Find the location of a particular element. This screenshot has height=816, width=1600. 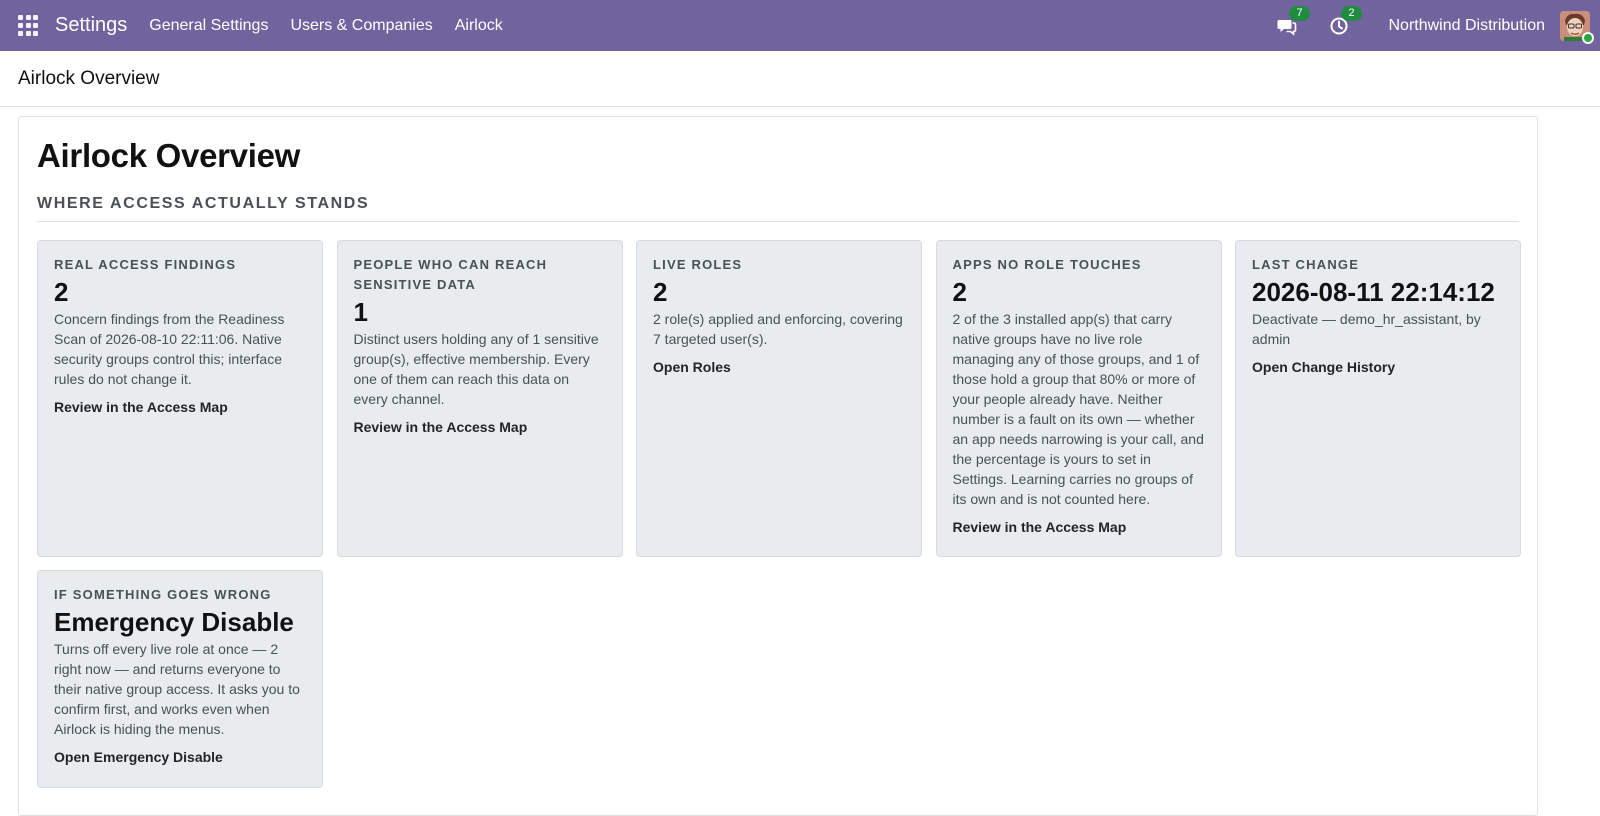

systray: 7 2 Northwind Distribution is located at coordinates (1435, 24).